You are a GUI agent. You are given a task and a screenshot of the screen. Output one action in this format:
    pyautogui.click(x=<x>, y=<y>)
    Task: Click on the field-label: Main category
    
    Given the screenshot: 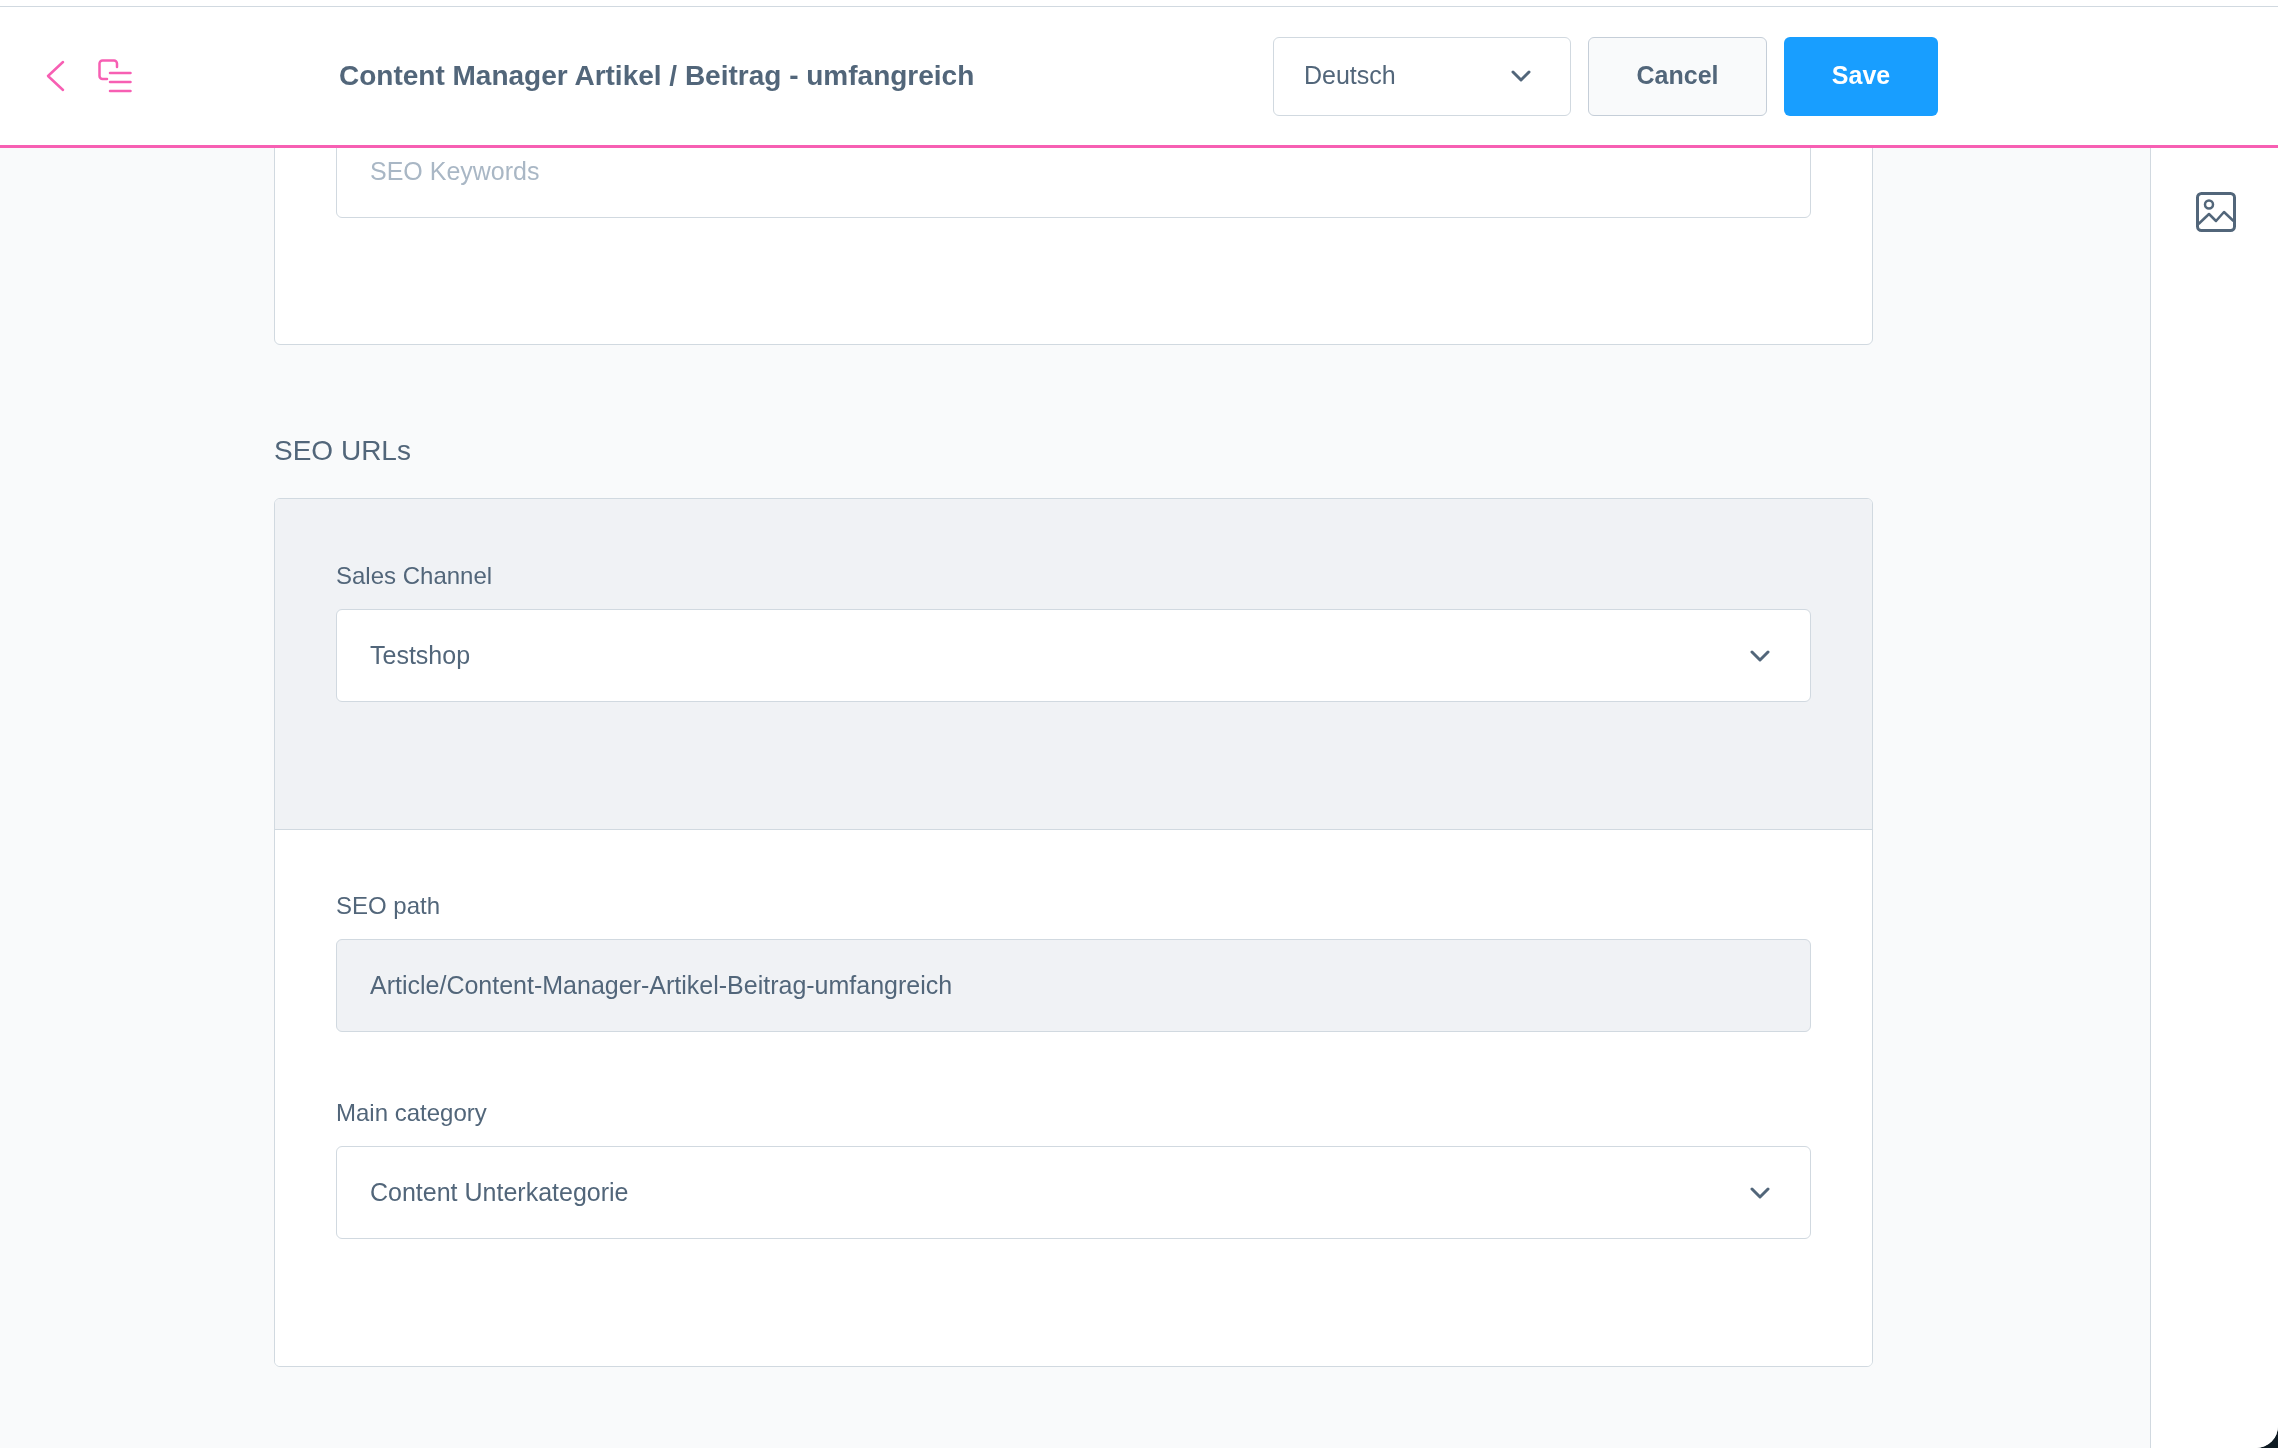 What is the action you would take?
    pyautogui.click(x=412, y=1113)
    